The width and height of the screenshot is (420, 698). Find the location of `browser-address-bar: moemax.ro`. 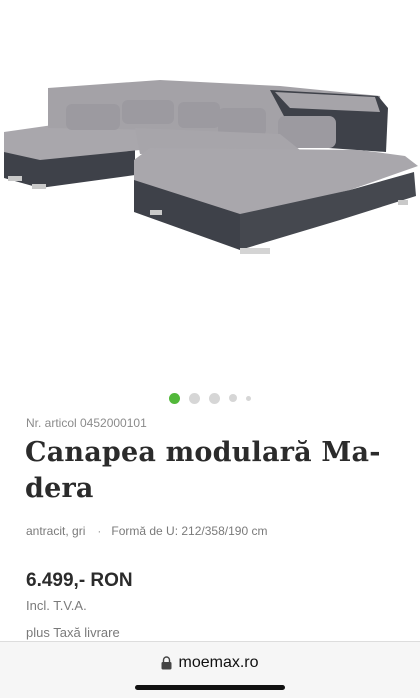

browser-address-bar: moemax.ro is located at coordinates (210, 669).